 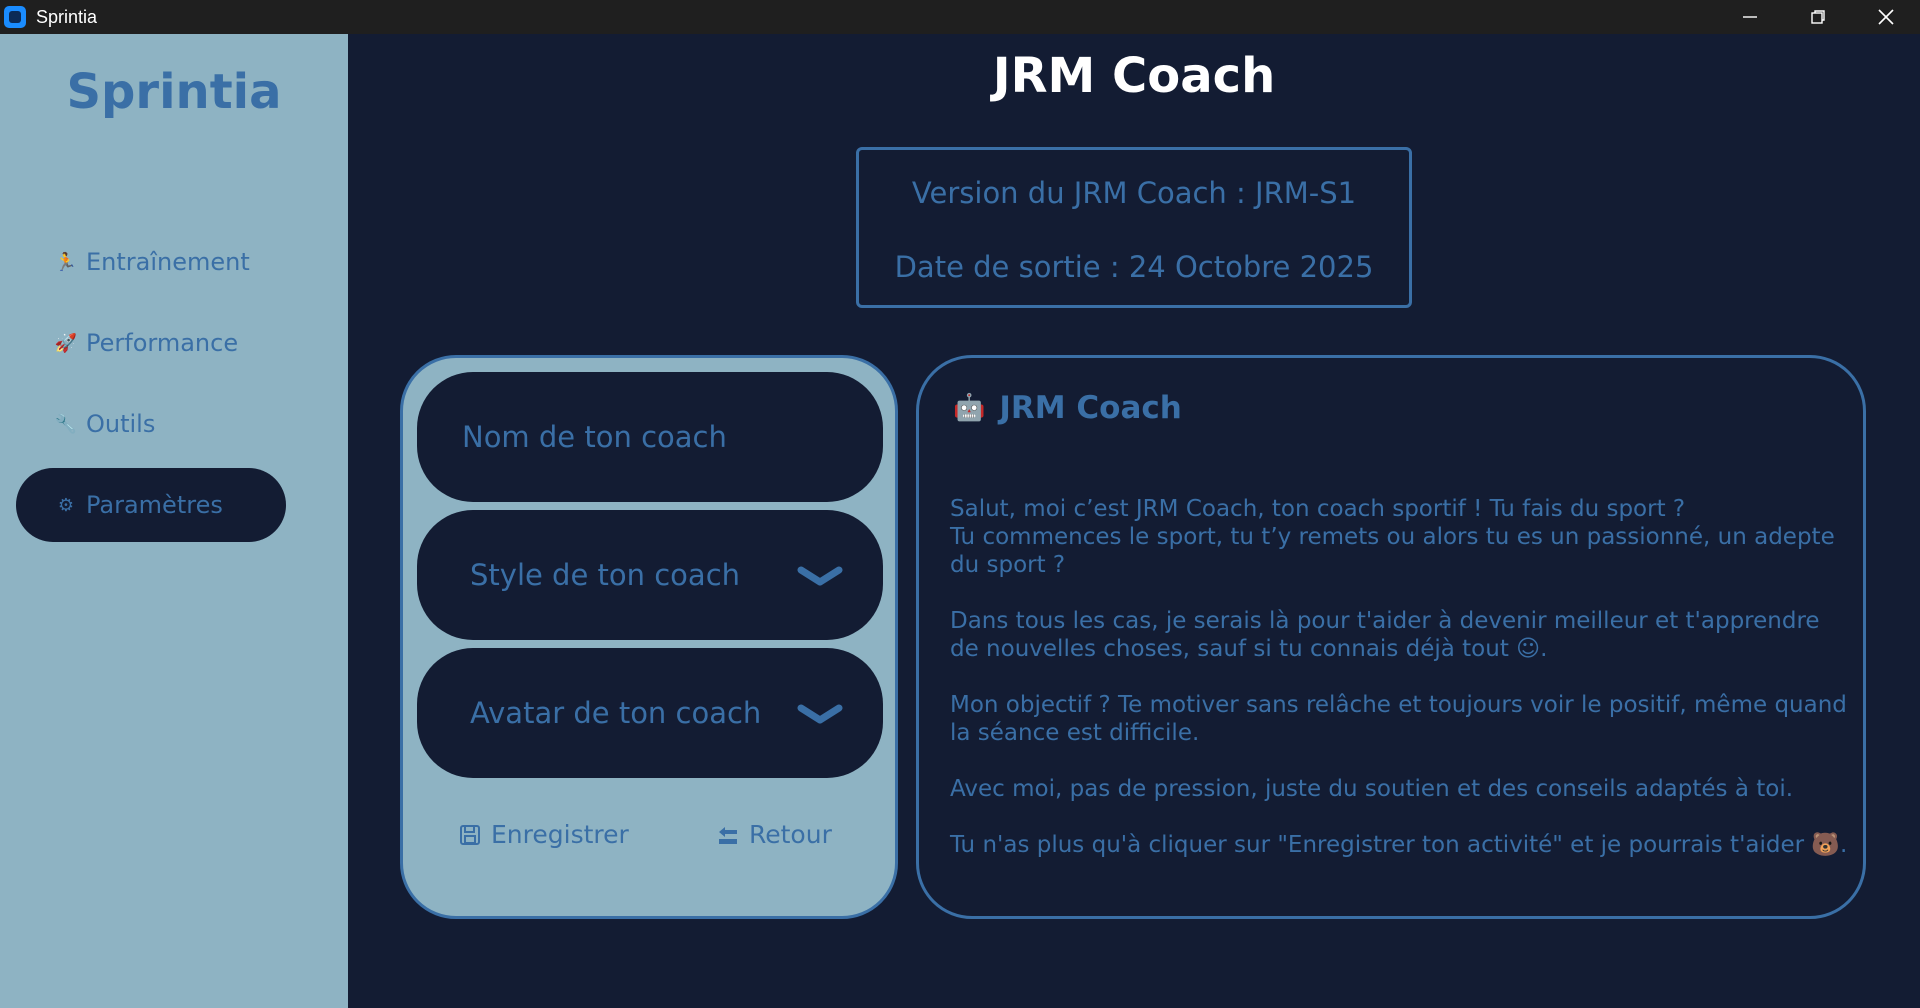 I want to click on minimize-icon, so click(x=1750, y=17).